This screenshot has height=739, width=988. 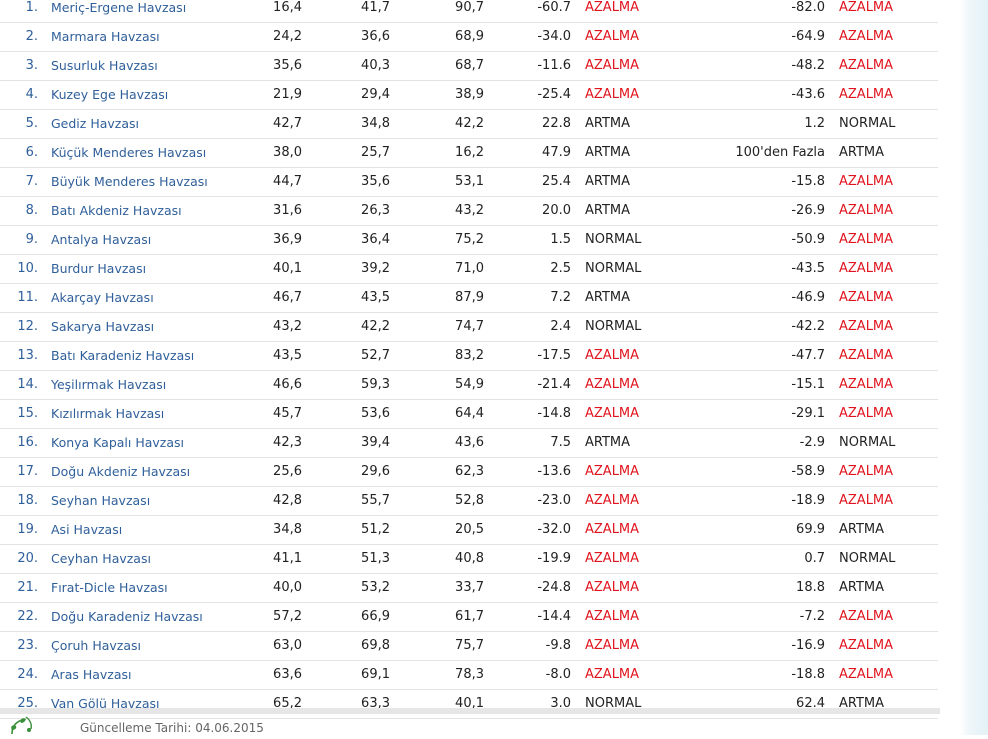 What do you see at coordinates (100, 501) in the screenshot?
I see `basin-name-link: Seyhan Havzası` at bounding box center [100, 501].